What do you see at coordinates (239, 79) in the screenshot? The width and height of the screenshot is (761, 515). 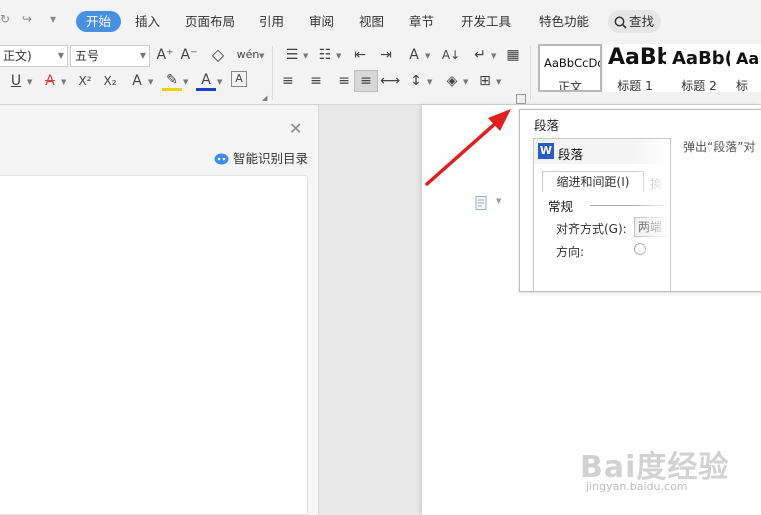 I see `char-border-icon: A` at bounding box center [239, 79].